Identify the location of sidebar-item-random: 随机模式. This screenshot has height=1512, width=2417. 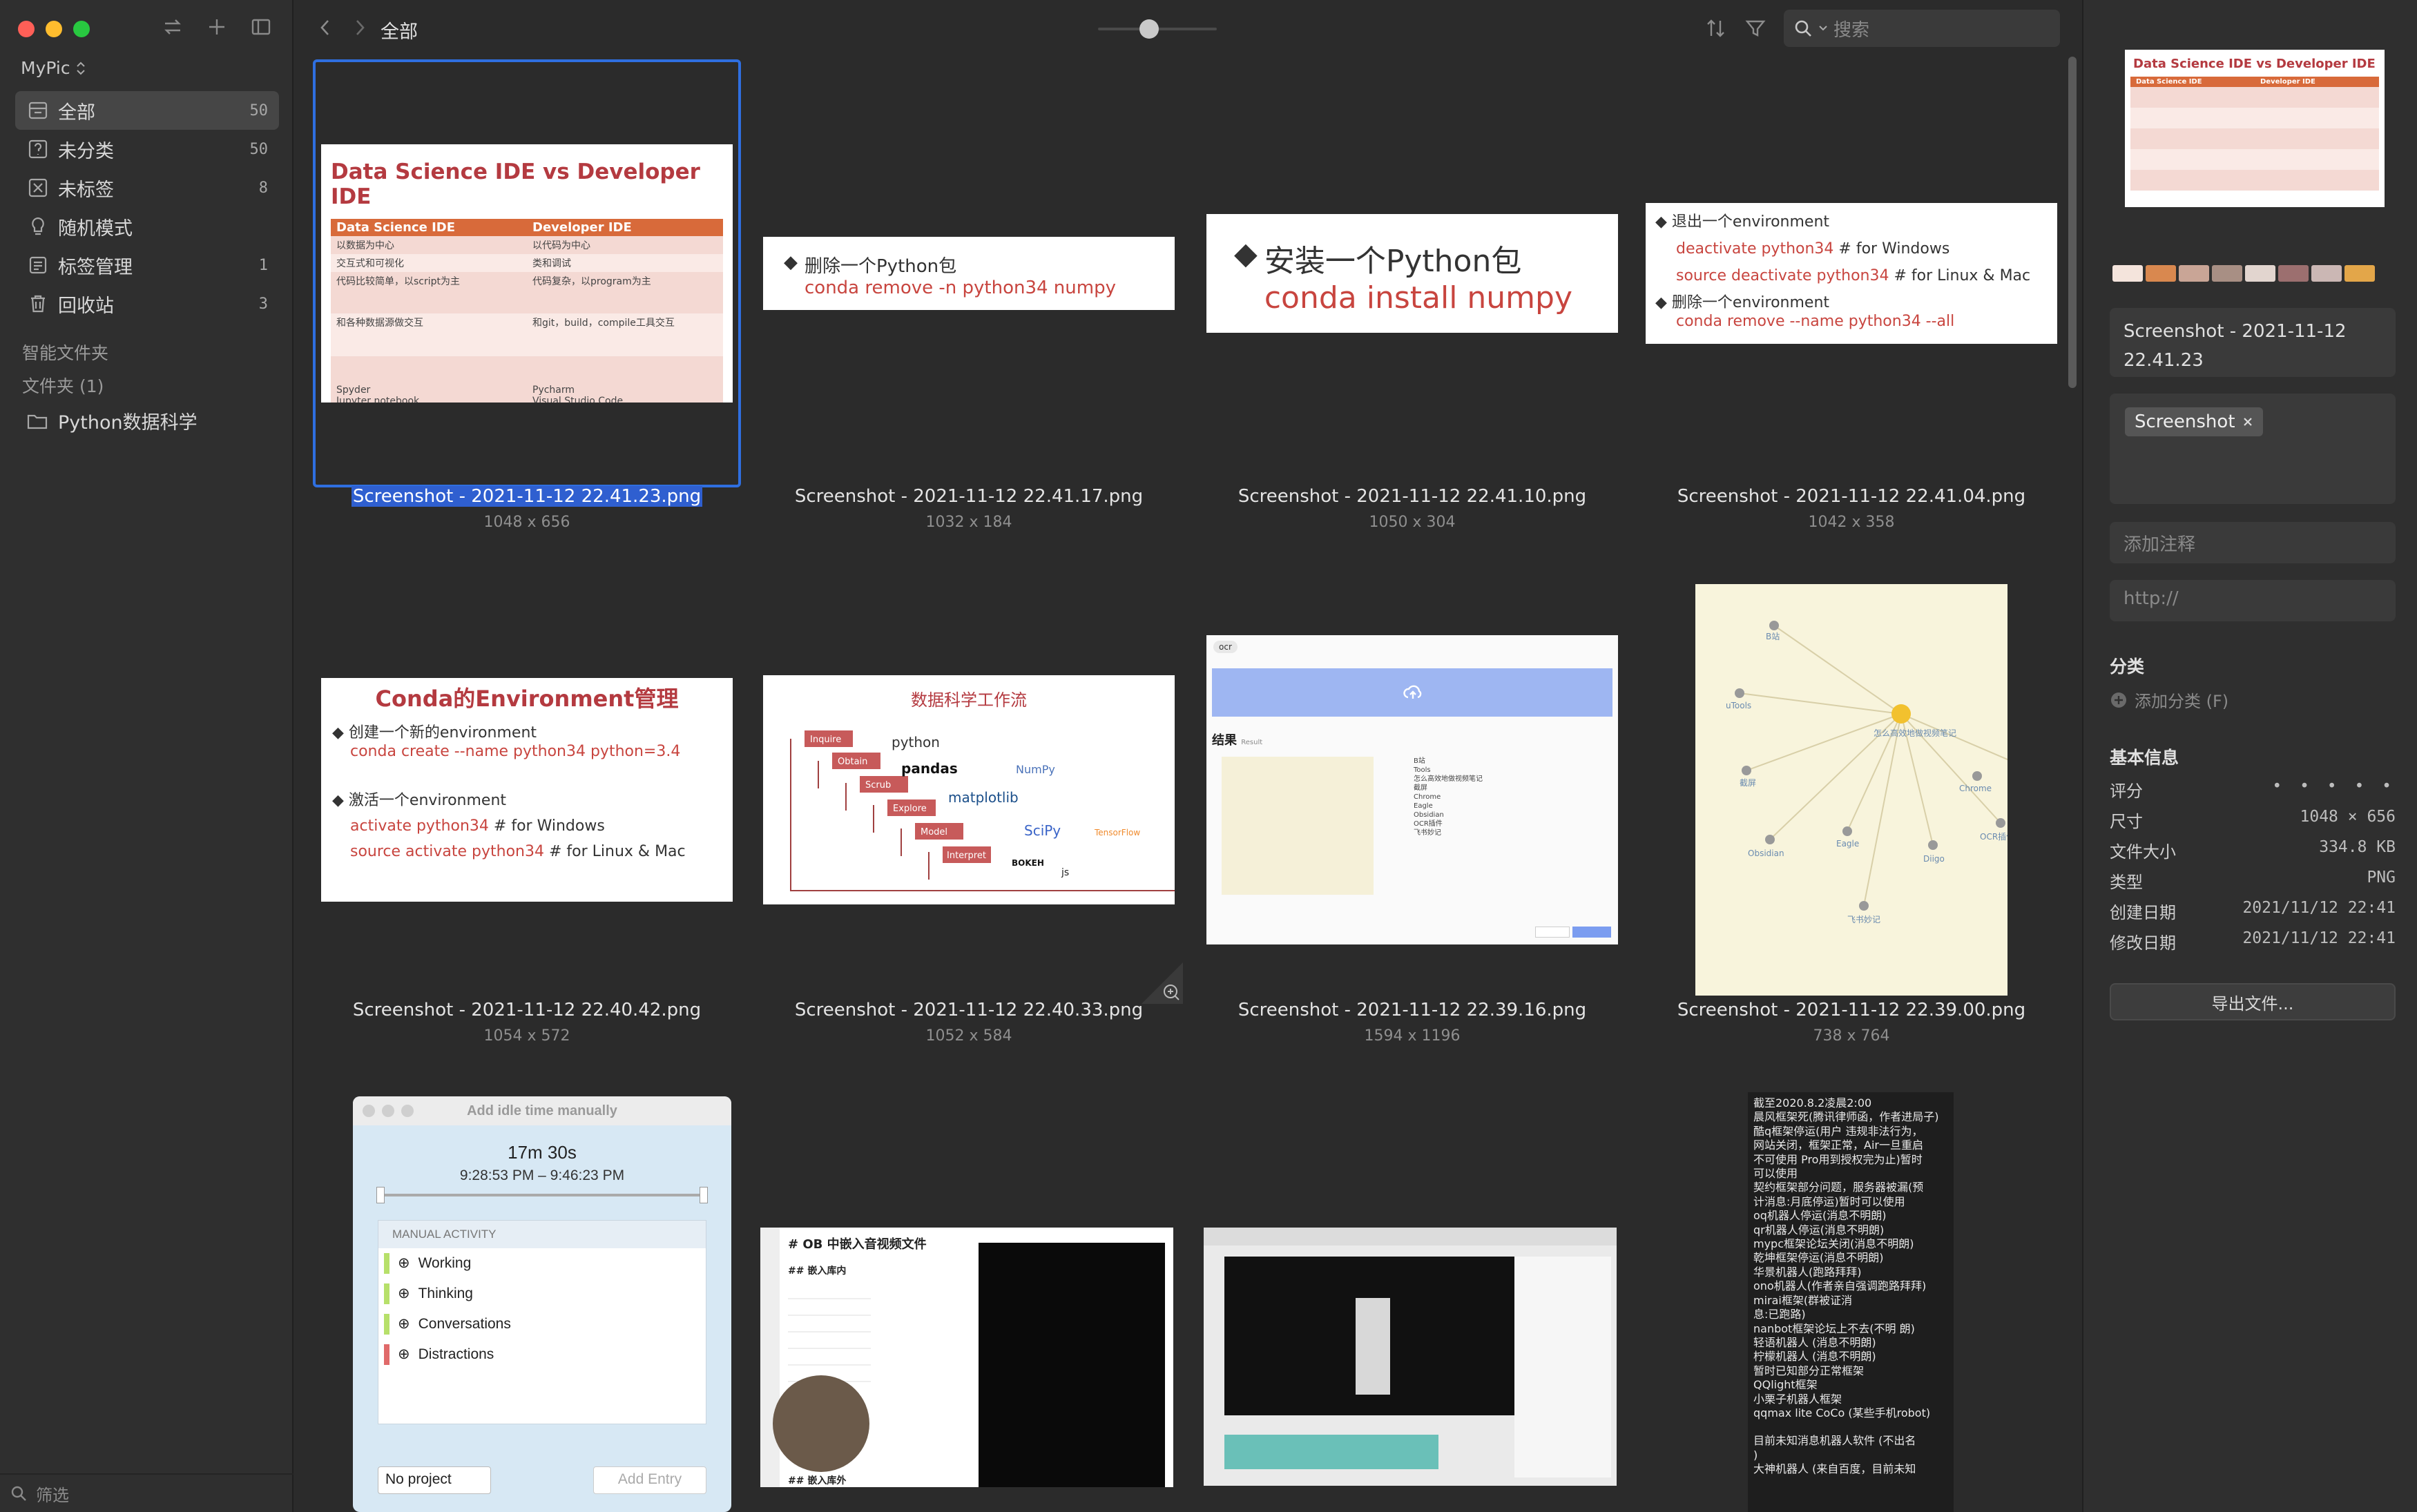
(147, 227).